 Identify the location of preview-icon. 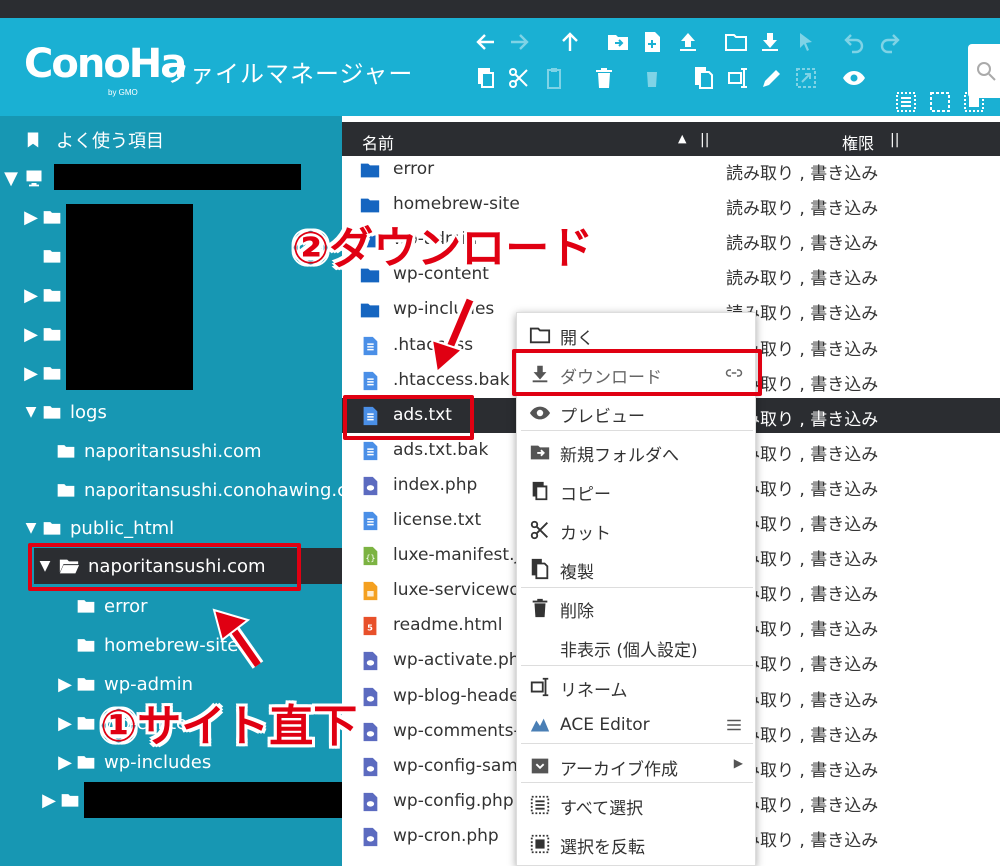
(854, 78).